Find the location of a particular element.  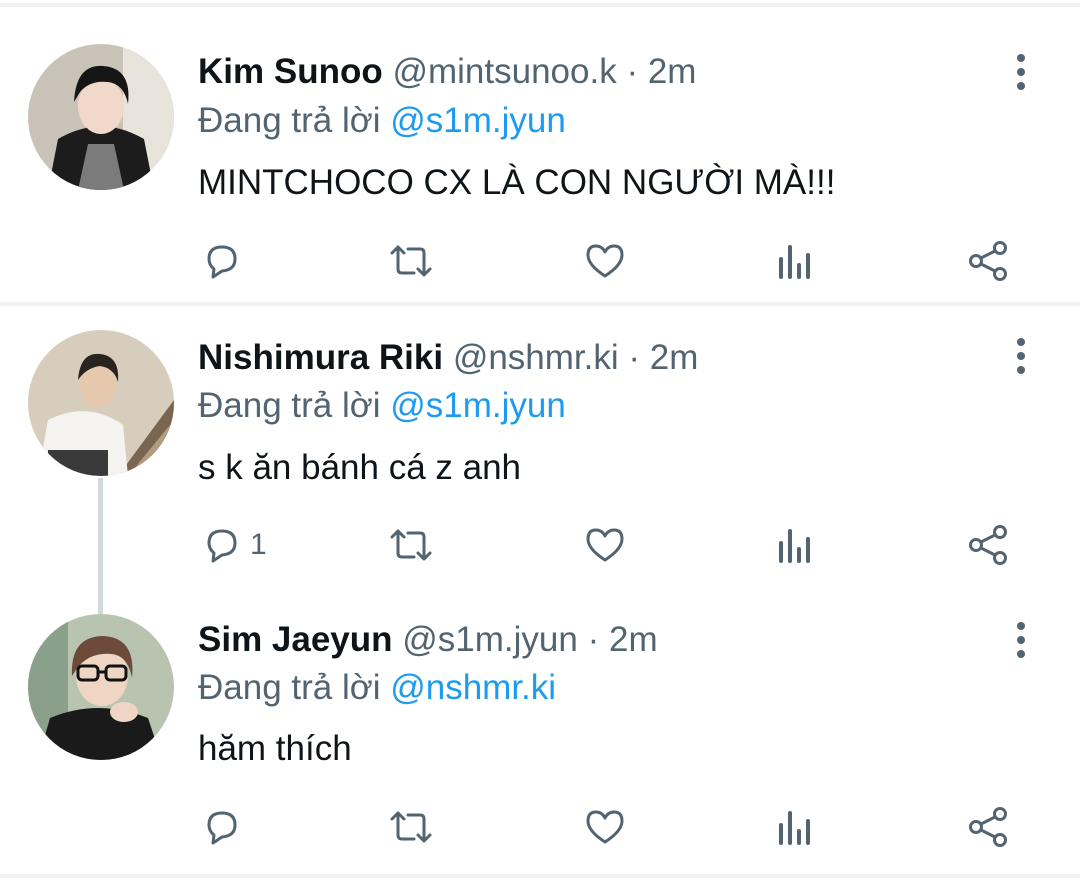

handle: @mintsunoo.k is located at coordinates (504, 71).